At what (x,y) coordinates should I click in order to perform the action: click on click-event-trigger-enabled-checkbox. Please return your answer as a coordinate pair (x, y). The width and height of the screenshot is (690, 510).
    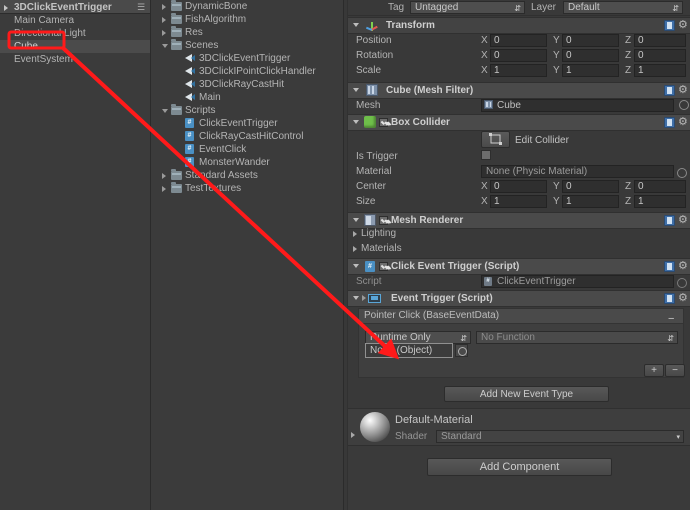
    Looking at the image, I should click on (383, 266).